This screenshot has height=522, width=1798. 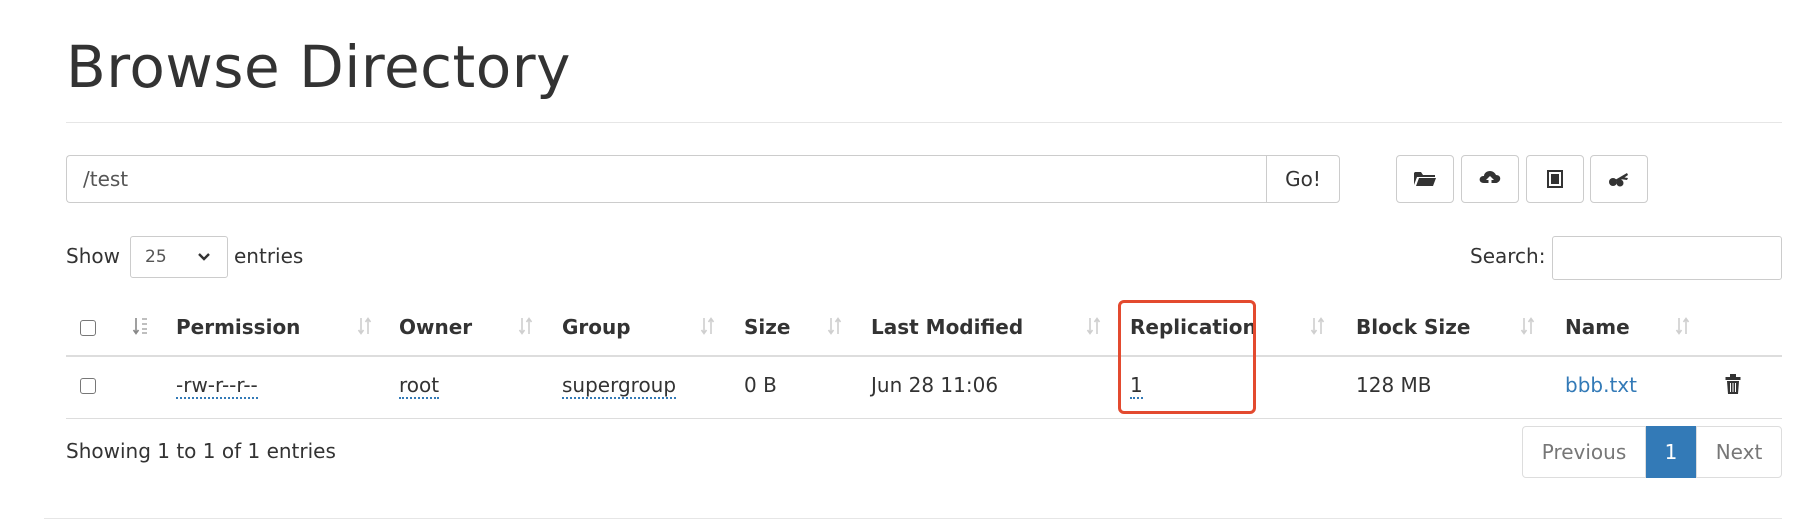 What do you see at coordinates (238, 327) in the screenshot?
I see `column-header-permission: Permission` at bounding box center [238, 327].